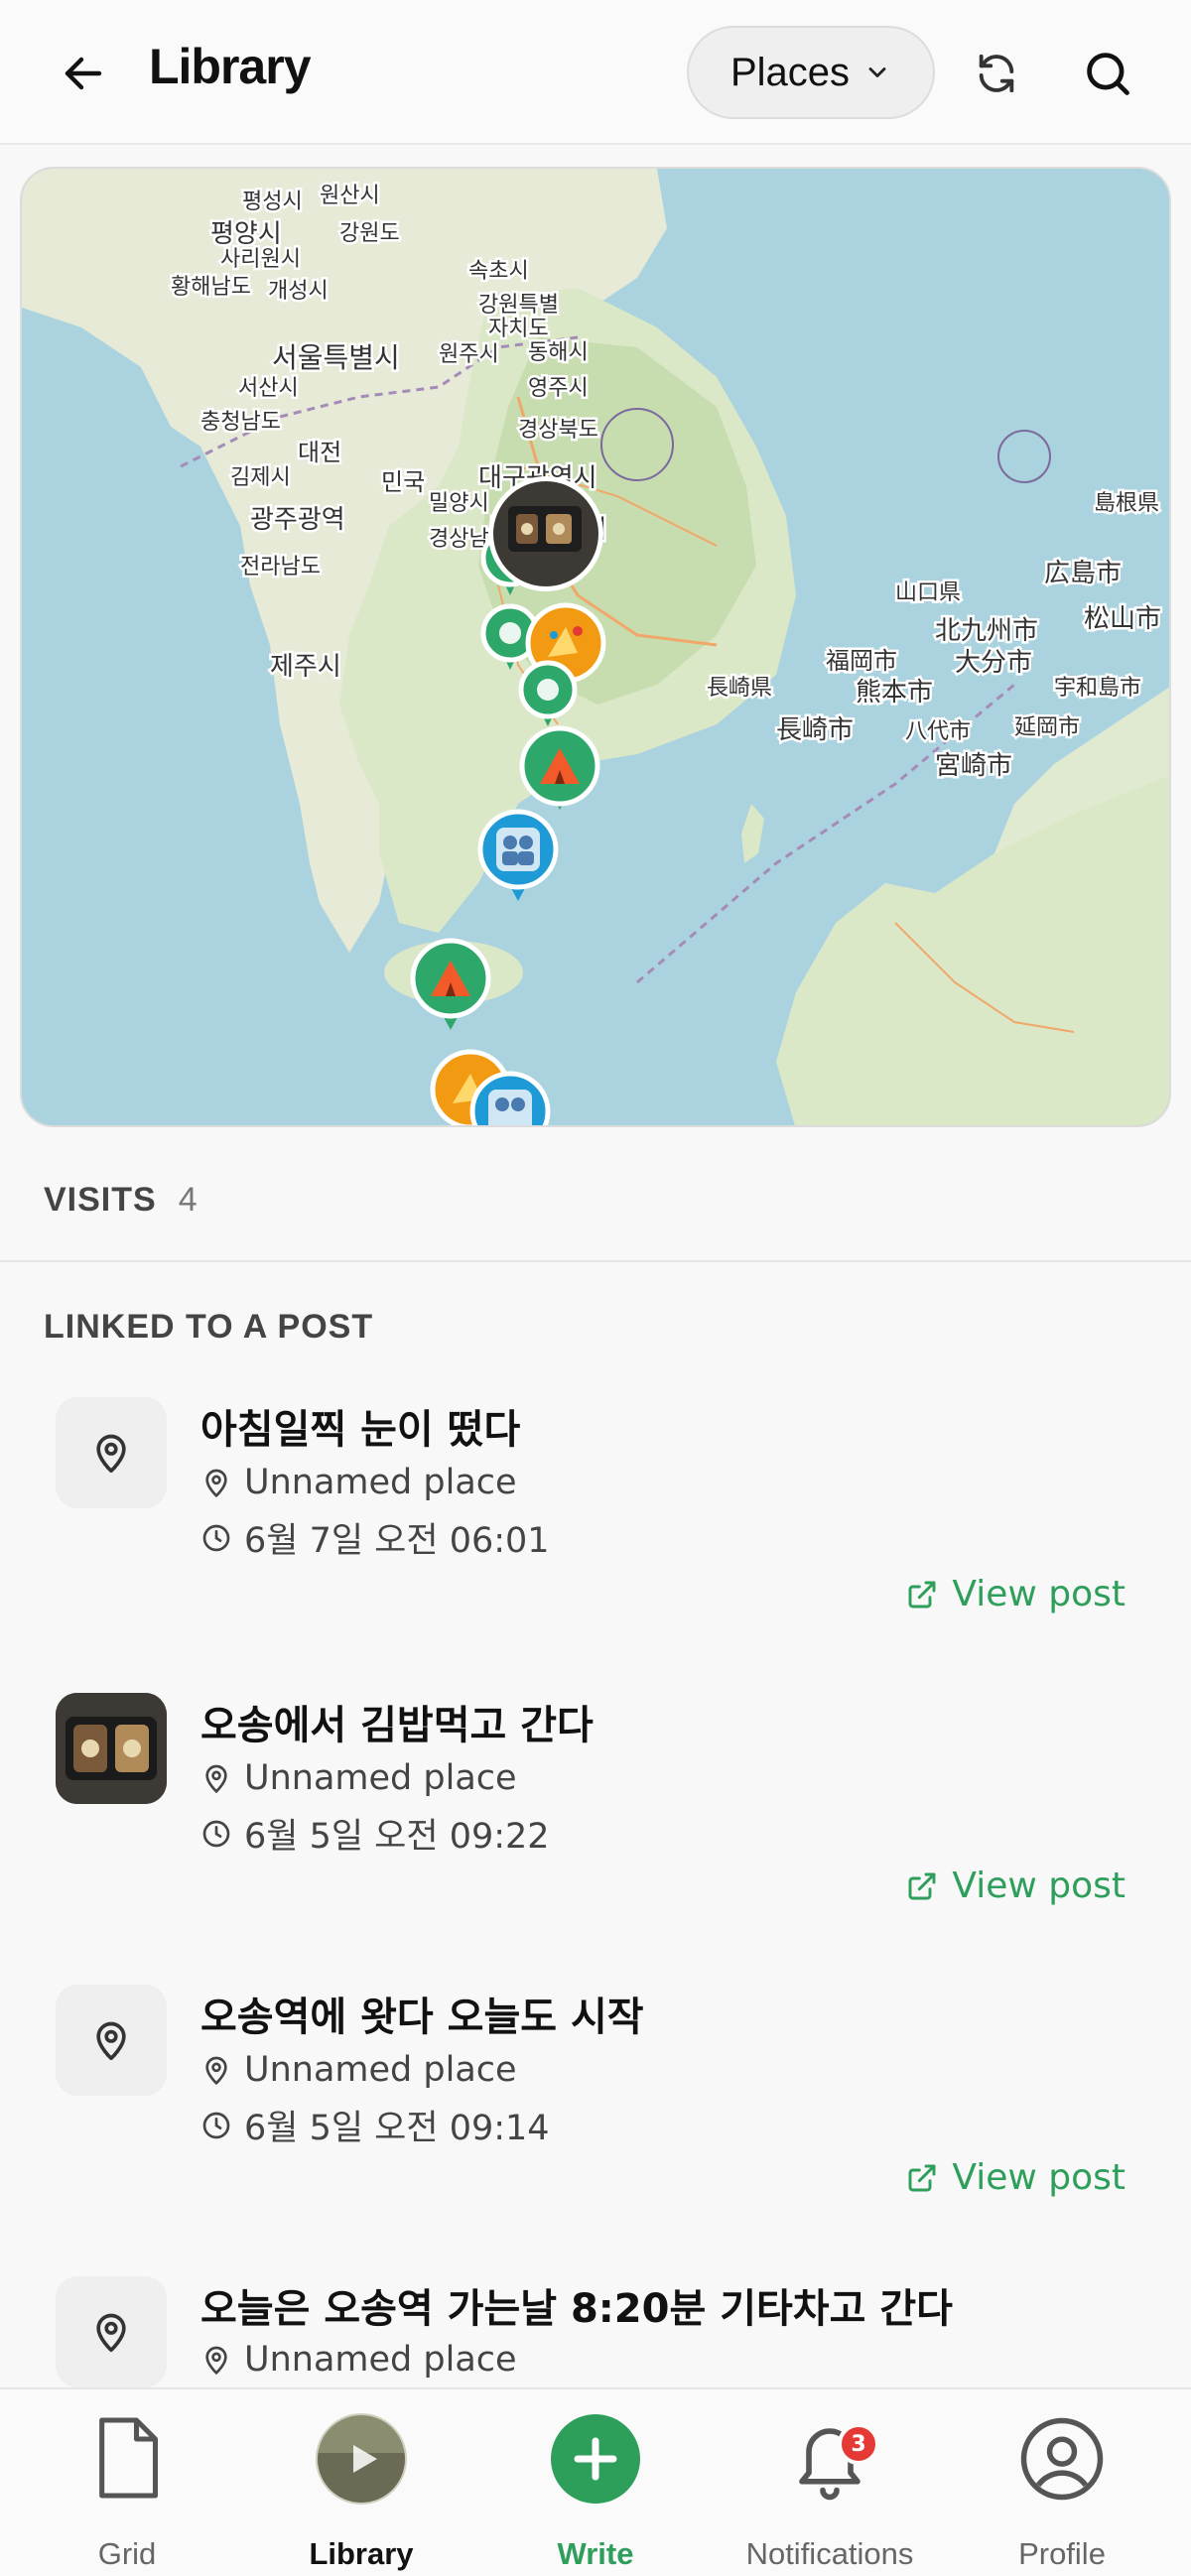 Image resolution: width=1191 pixels, height=2576 pixels. What do you see at coordinates (986, 631) in the screenshot?
I see `map-label: 北九州市` at bounding box center [986, 631].